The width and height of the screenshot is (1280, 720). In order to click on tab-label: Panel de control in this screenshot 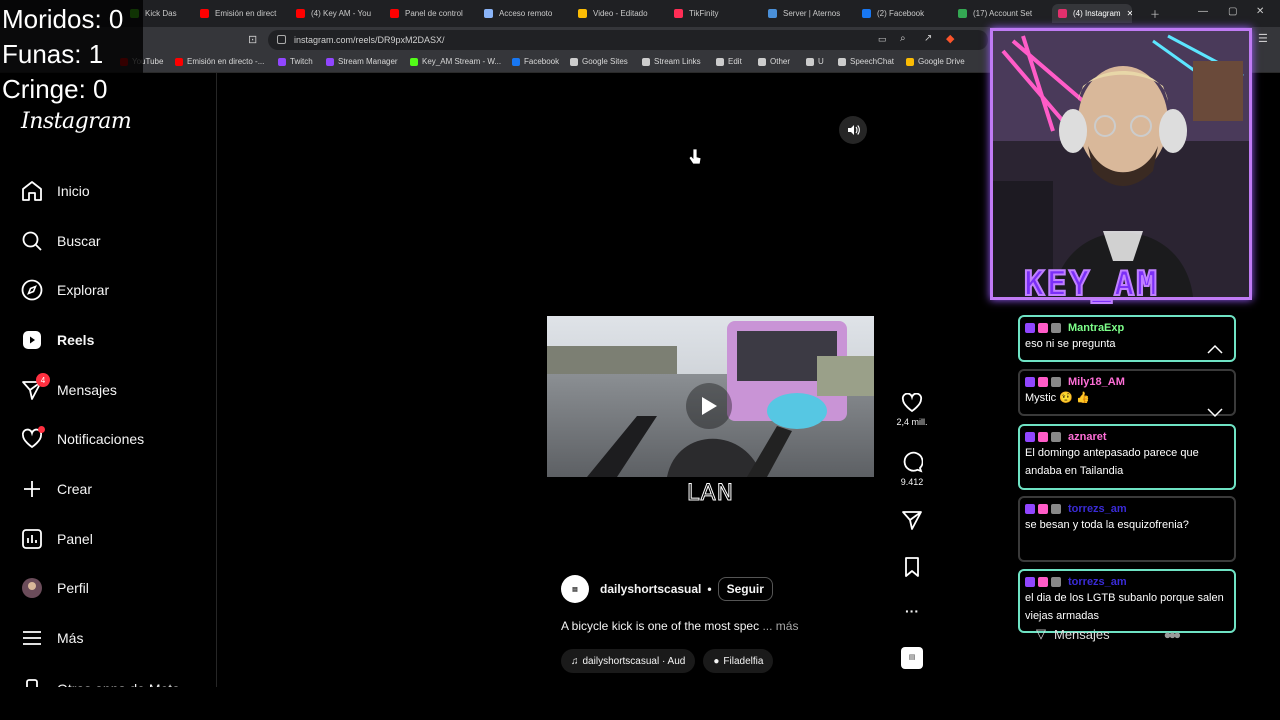, I will do `click(434, 13)`.